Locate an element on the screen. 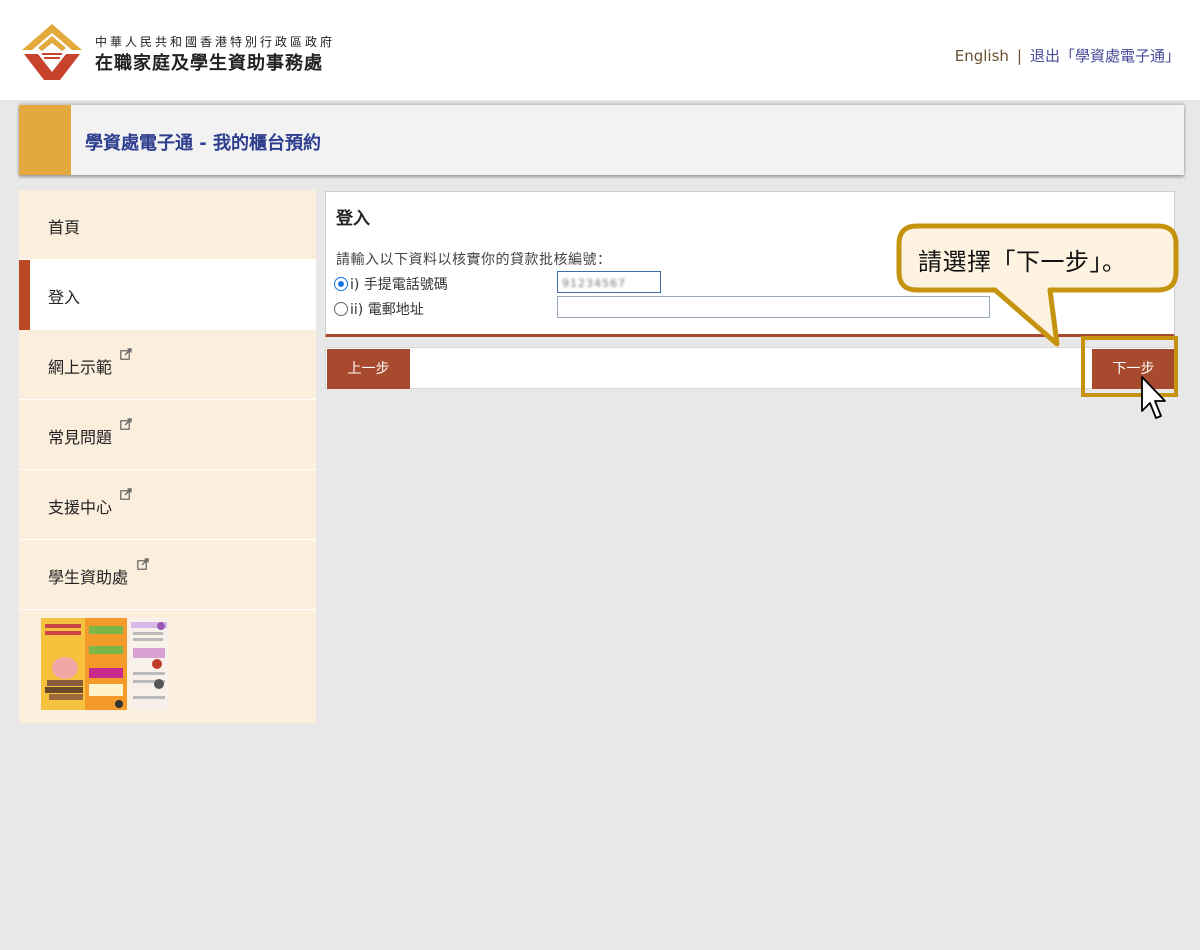 This screenshot has height=950, width=1200. sidebar-nav: 首頁 登入 網上示範 常見問題 支援中心 學生資助處 is located at coordinates (167, 456).